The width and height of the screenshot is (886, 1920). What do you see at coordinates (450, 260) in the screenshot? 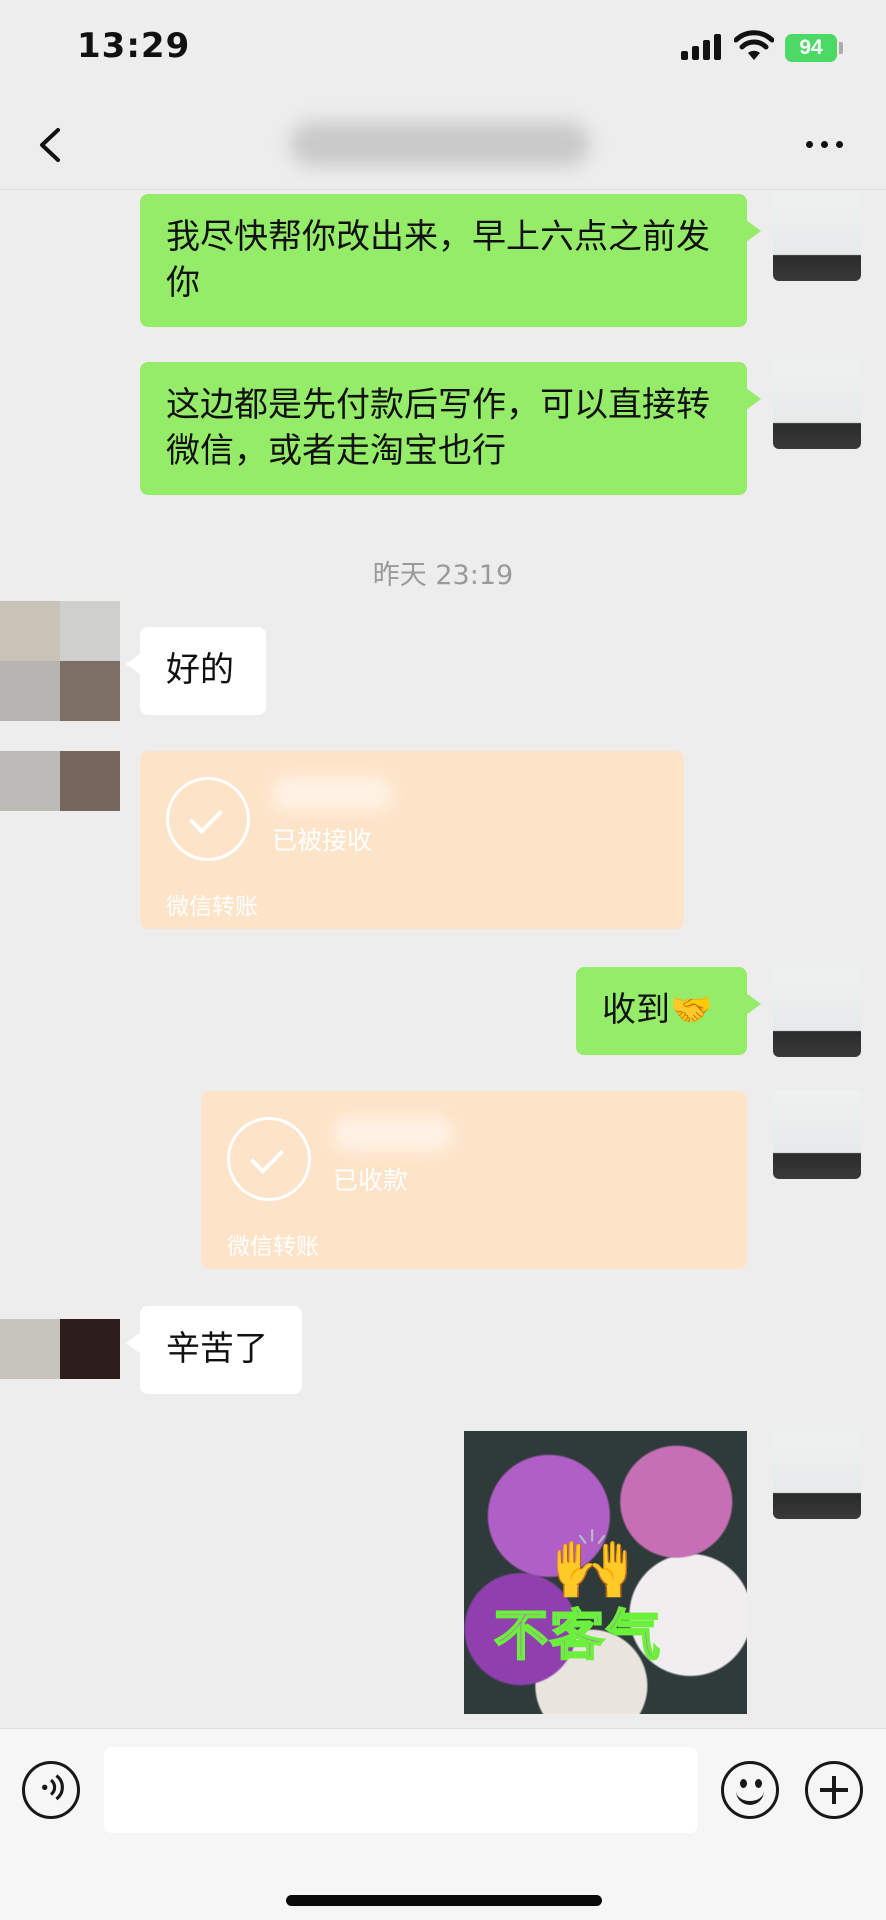
I see `message-bubble: 我尽快帮你改出来，早上六点之前发你` at bounding box center [450, 260].